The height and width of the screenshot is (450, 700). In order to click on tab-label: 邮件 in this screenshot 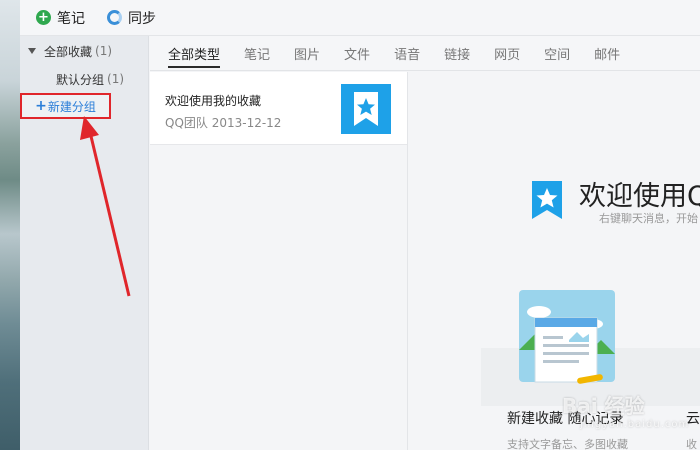, I will do `click(607, 55)`.